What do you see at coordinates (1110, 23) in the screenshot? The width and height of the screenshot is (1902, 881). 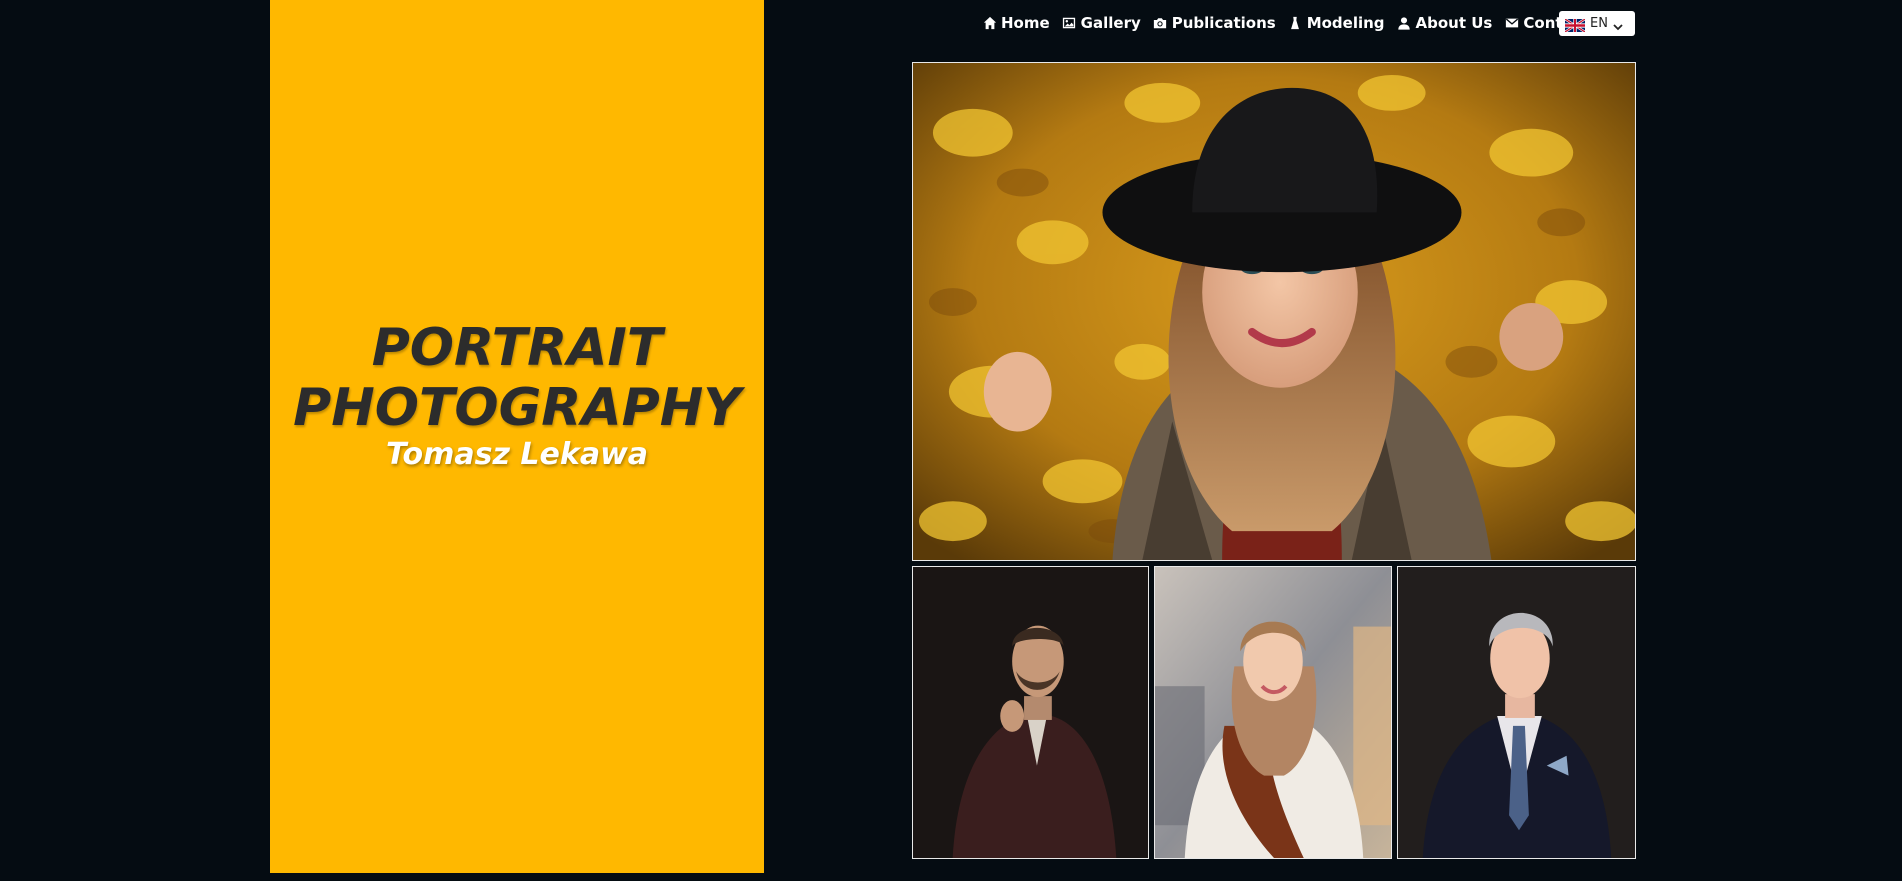 I see `nav-label-gallery: Gallery` at bounding box center [1110, 23].